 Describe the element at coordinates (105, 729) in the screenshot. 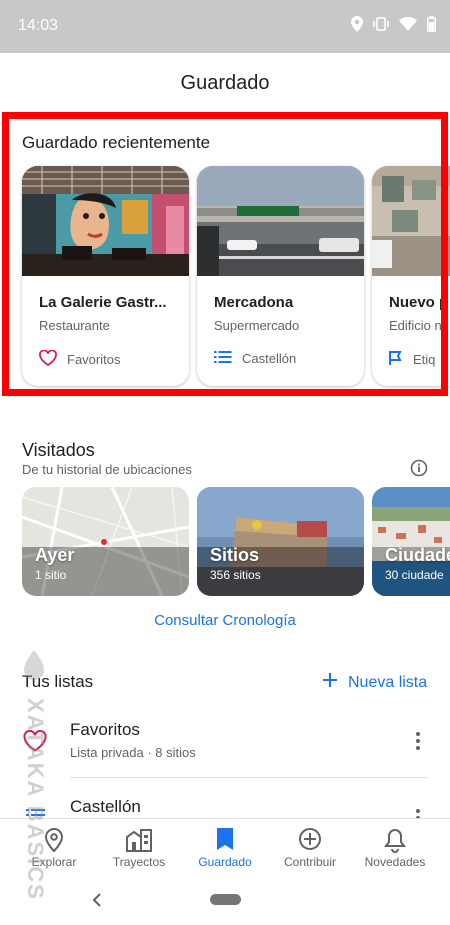

I see `list-name: Favoritos` at that location.